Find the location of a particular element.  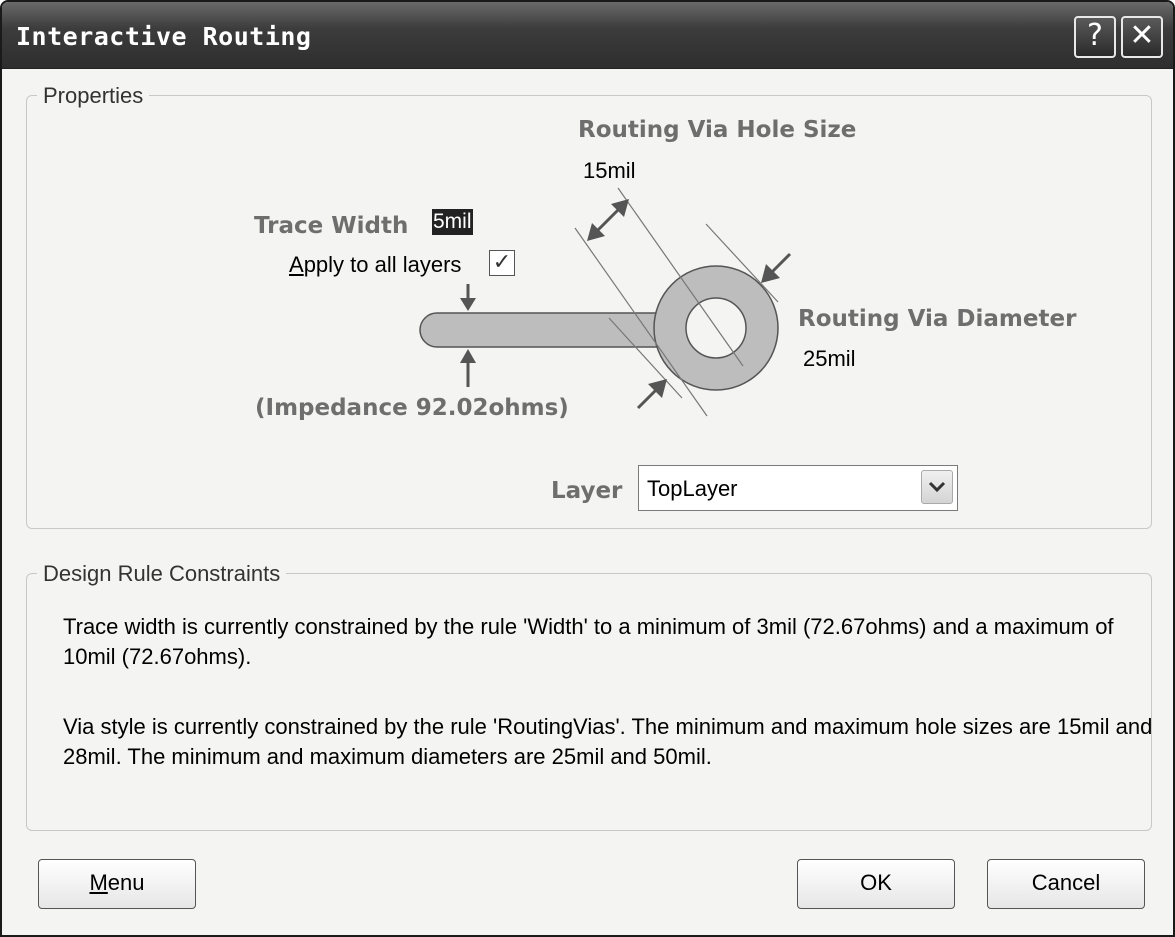

via-hole-size-label: Routing Via Hole Size is located at coordinates (717, 130).